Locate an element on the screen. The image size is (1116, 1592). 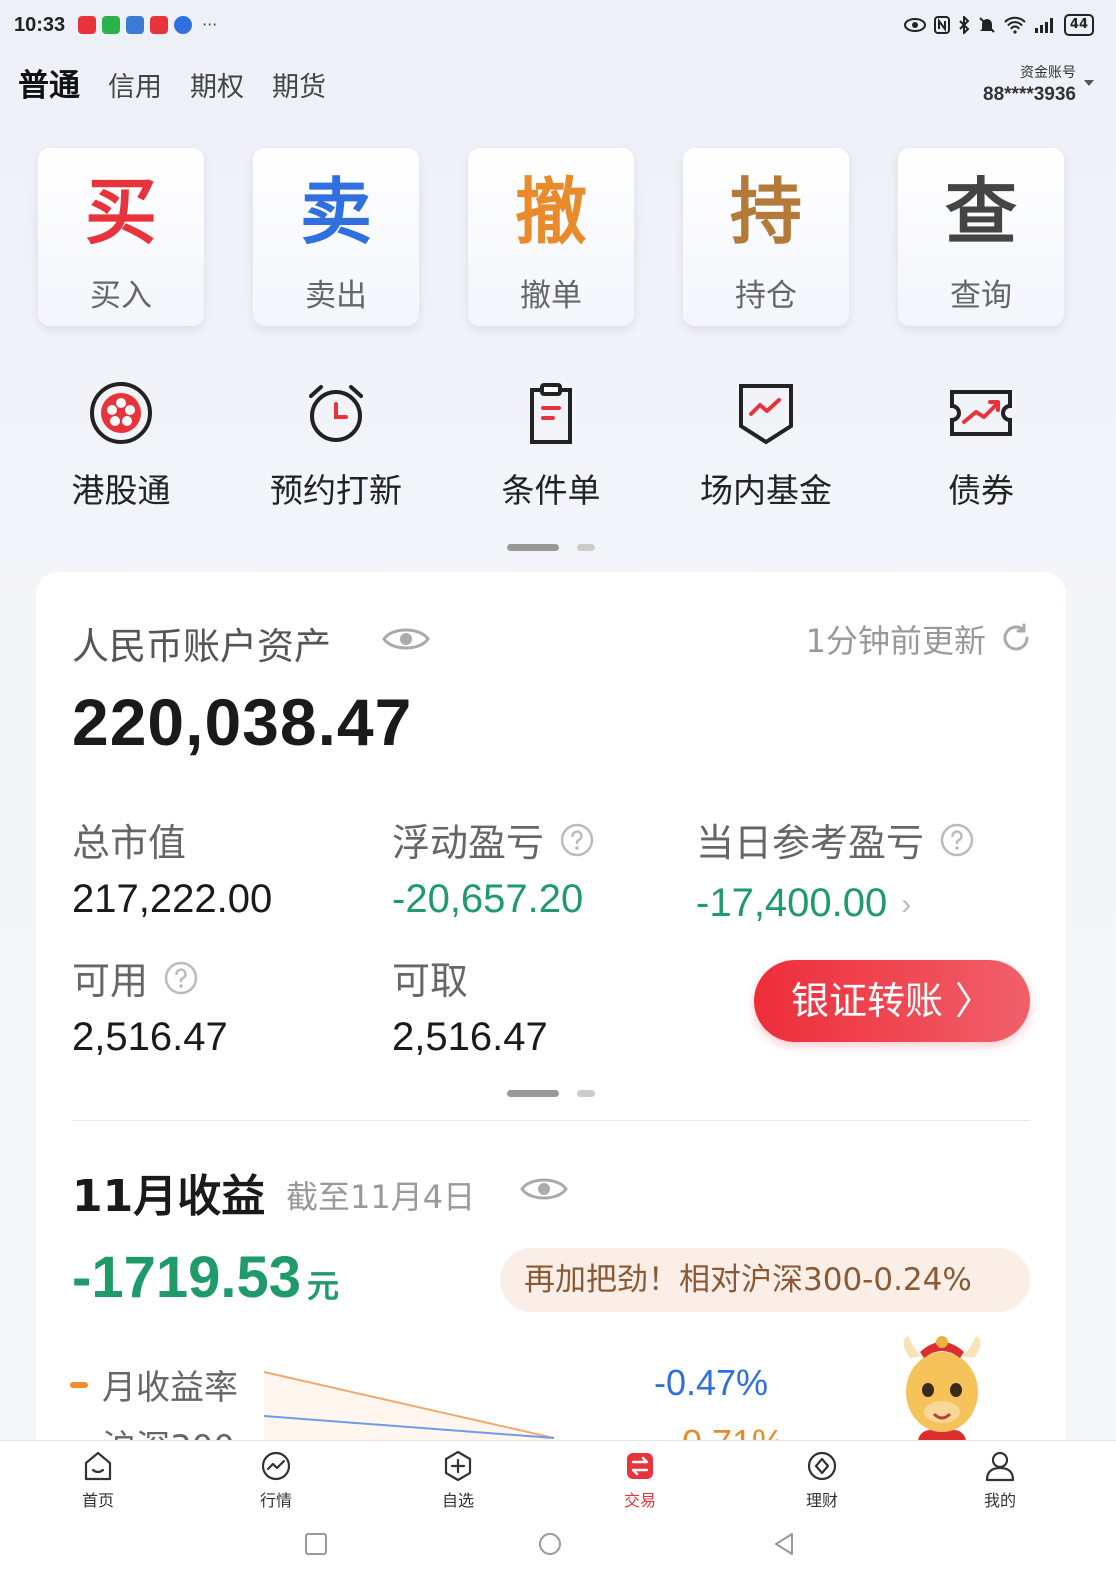
monthly-return-value: -0.47% is located at coordinates (711, 1382).